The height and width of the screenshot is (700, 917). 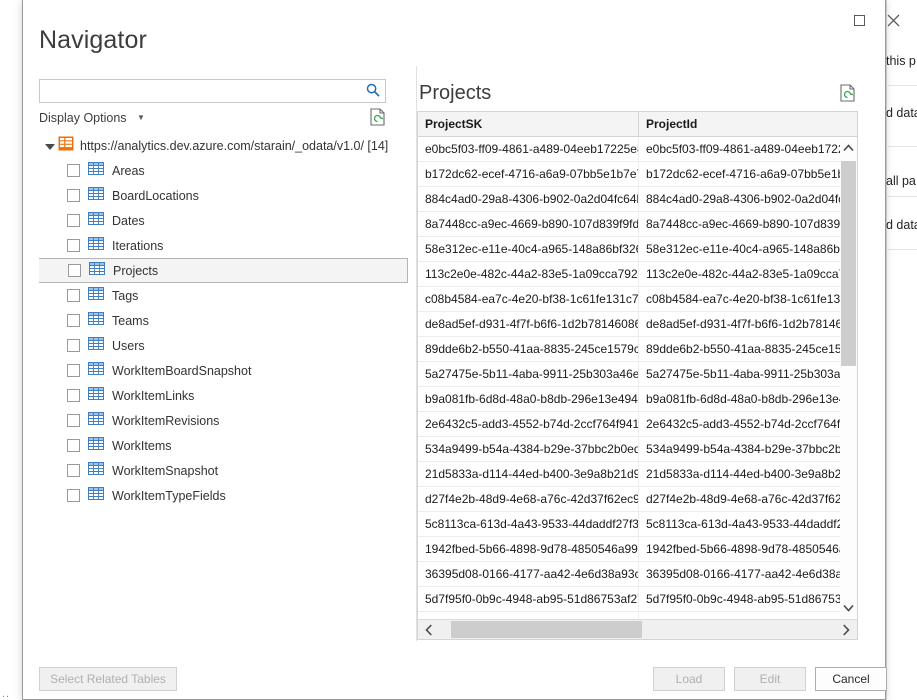 What do you see at coordinates (461, 17) in the screenshot?
I see `dialog-titlebar` at bounding box center [461, 17].